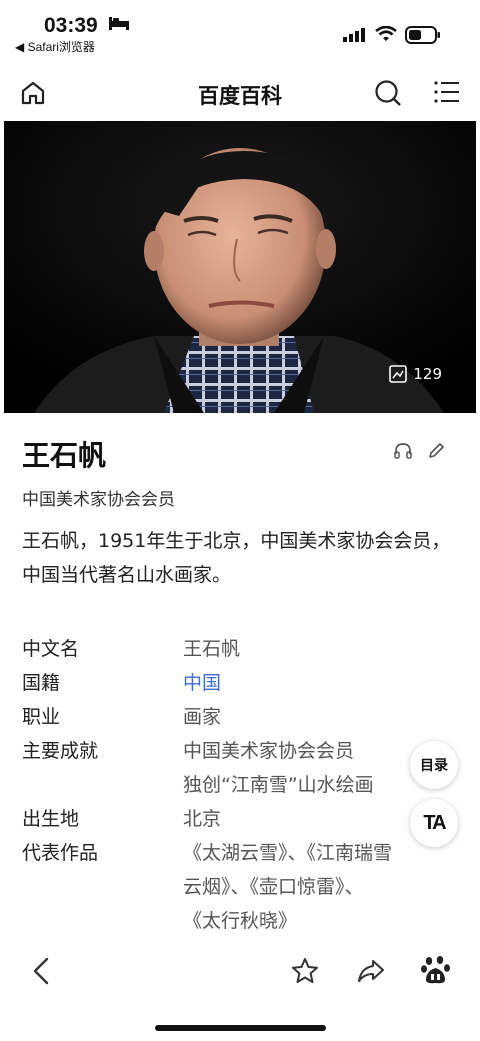 Image resolution: width=480 pixels, height=1041 pixels. Describe the element at coordinates (119, 23) in the screenshot. I see `sleep-mode-icon` at that location.